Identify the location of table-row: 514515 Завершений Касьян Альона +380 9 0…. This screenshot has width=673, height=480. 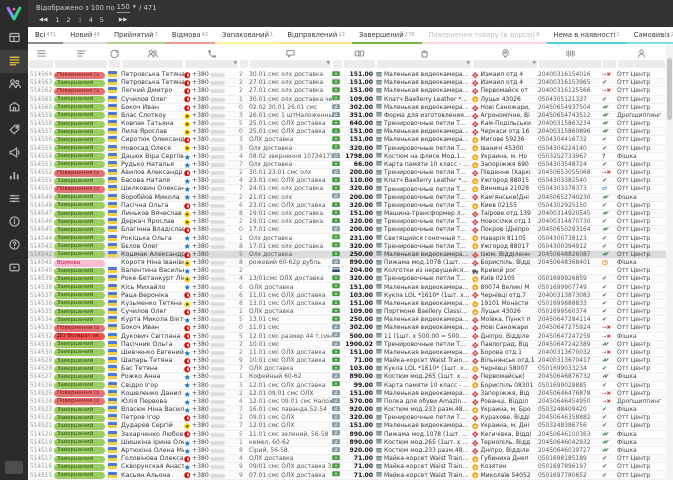
(347, 475).